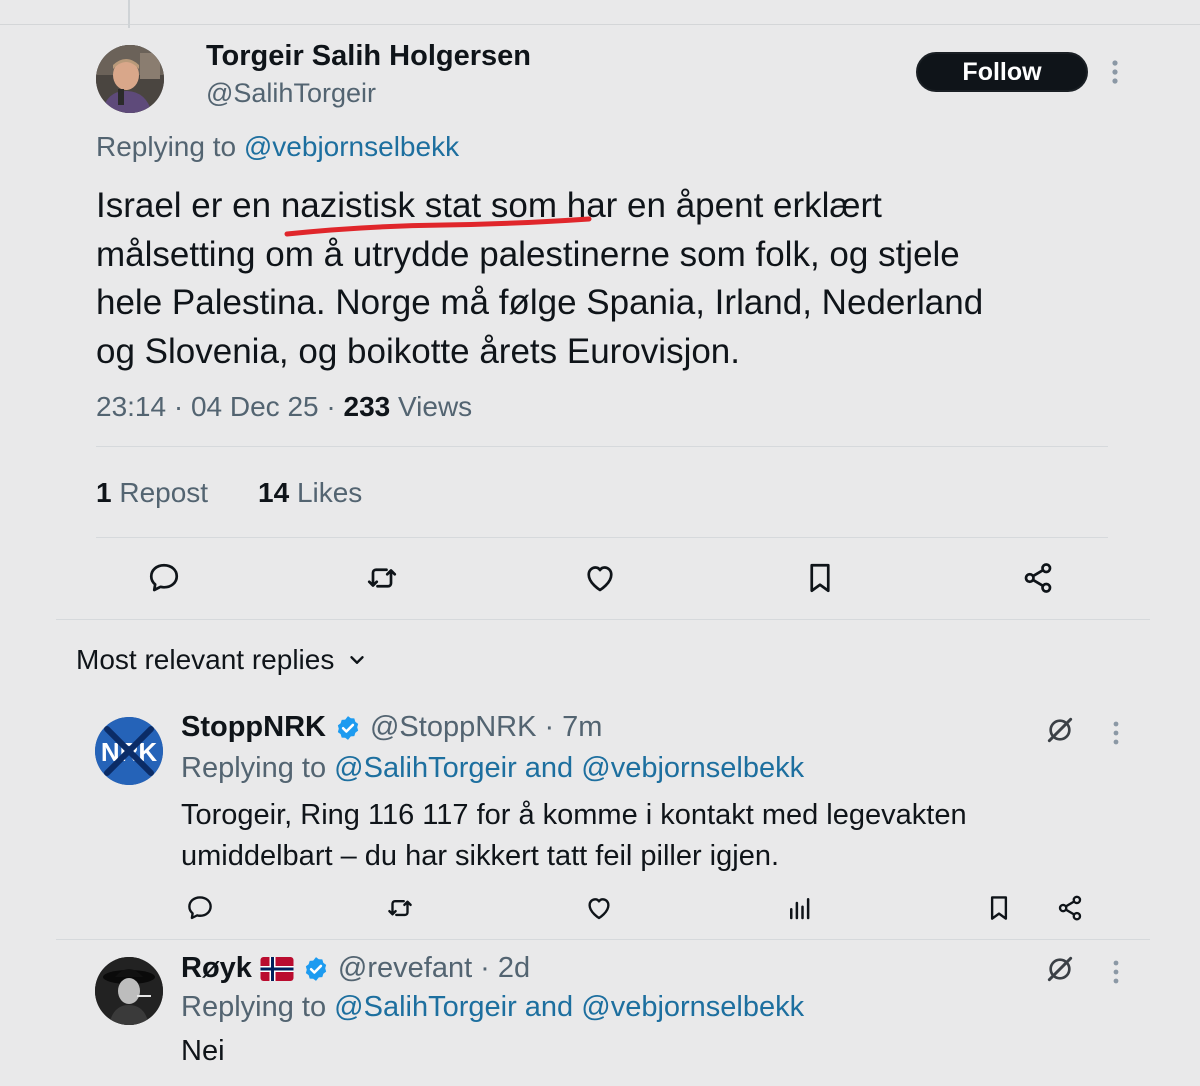 This screenshot has width=1200, height=1086. What do you see at coordinates (164, 492) in the screenshot?
I see `repost-label: Repost` at bounding box center [164, 492].